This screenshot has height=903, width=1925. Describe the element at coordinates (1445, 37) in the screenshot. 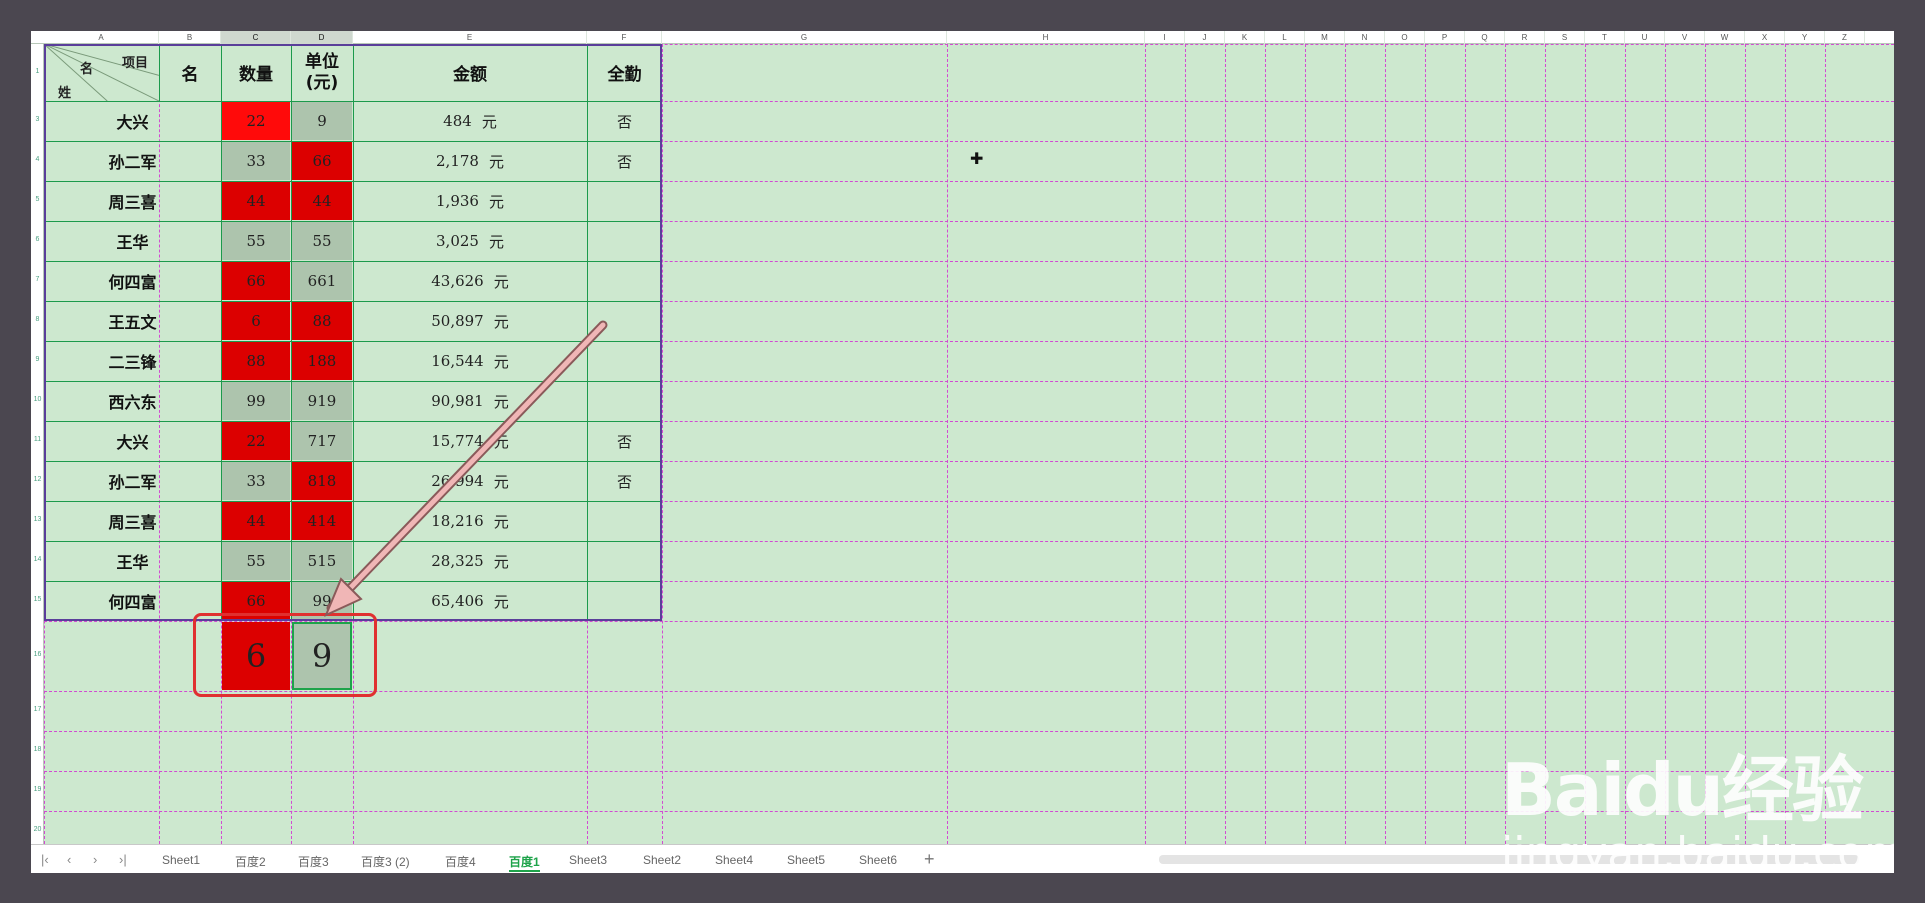

I see `column-letter-p: P` at that location.